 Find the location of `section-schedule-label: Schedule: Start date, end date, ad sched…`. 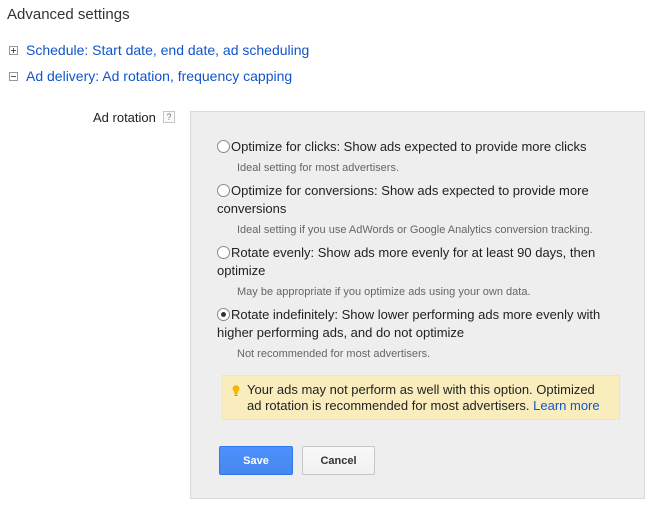

section-schedule-label: Schedule: Start date, end date, ad sched… is located at coordinates (167, 50).